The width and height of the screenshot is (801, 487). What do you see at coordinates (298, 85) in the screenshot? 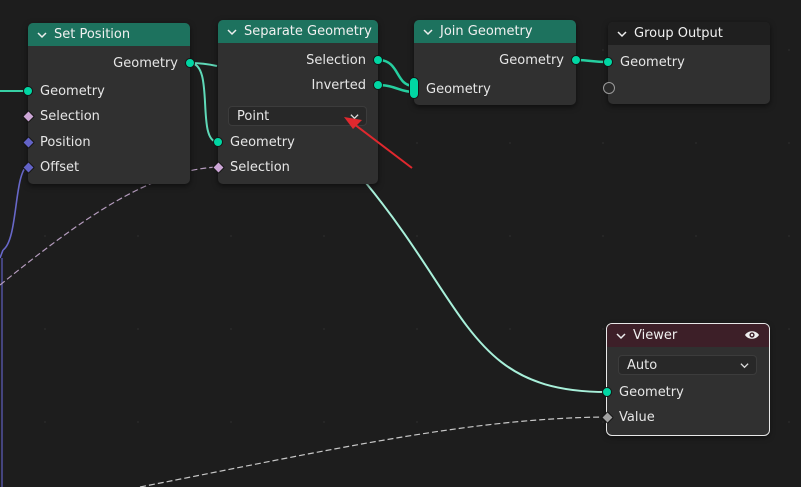
I see `output-row-inverted: Inverted` at bounding box center [298, 85].